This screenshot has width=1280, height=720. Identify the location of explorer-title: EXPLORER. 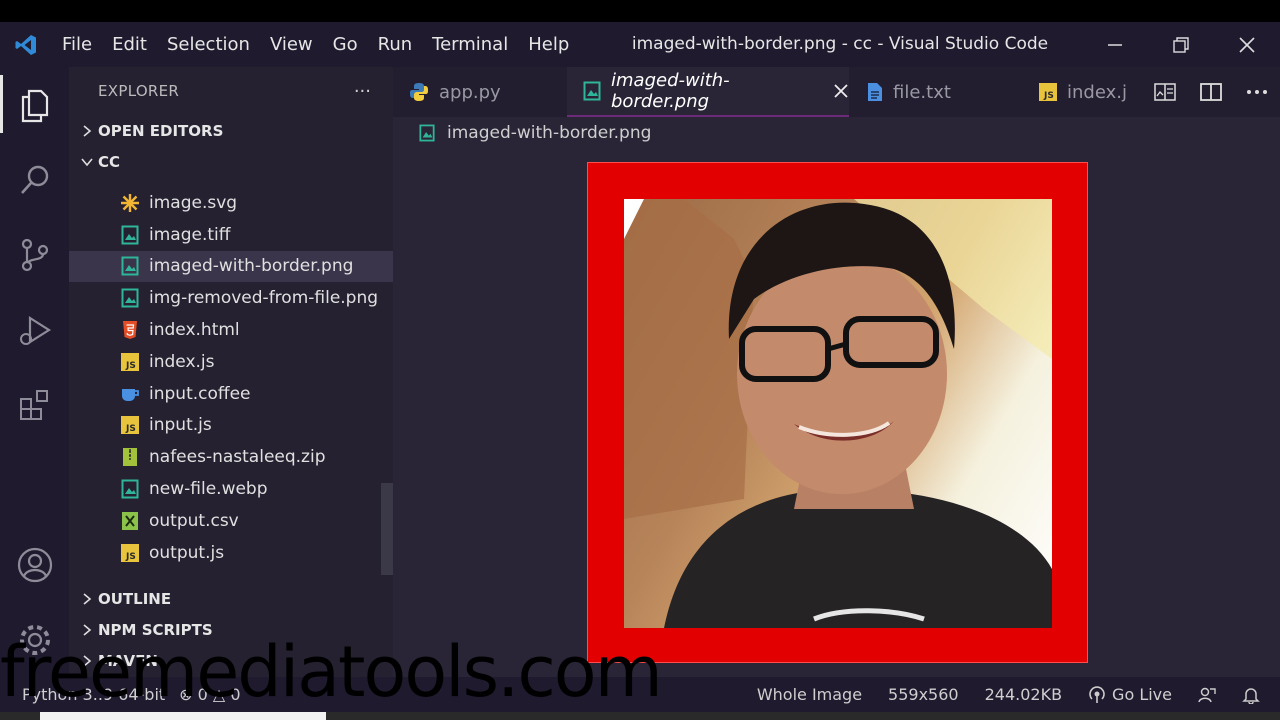
(139, 91).